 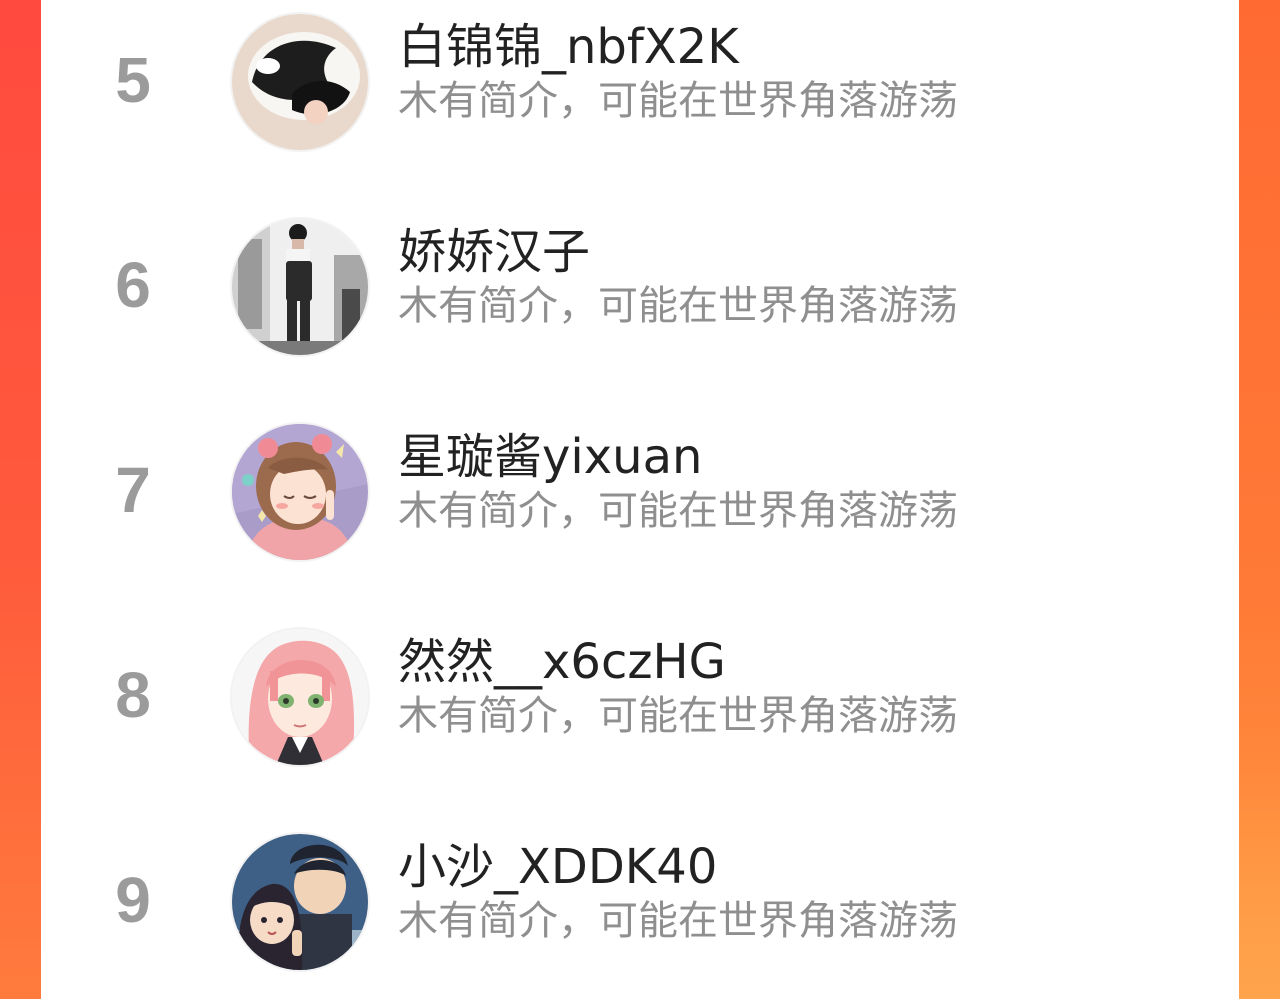 I want to click on rank-number: 7, so click(x=133, y=490).